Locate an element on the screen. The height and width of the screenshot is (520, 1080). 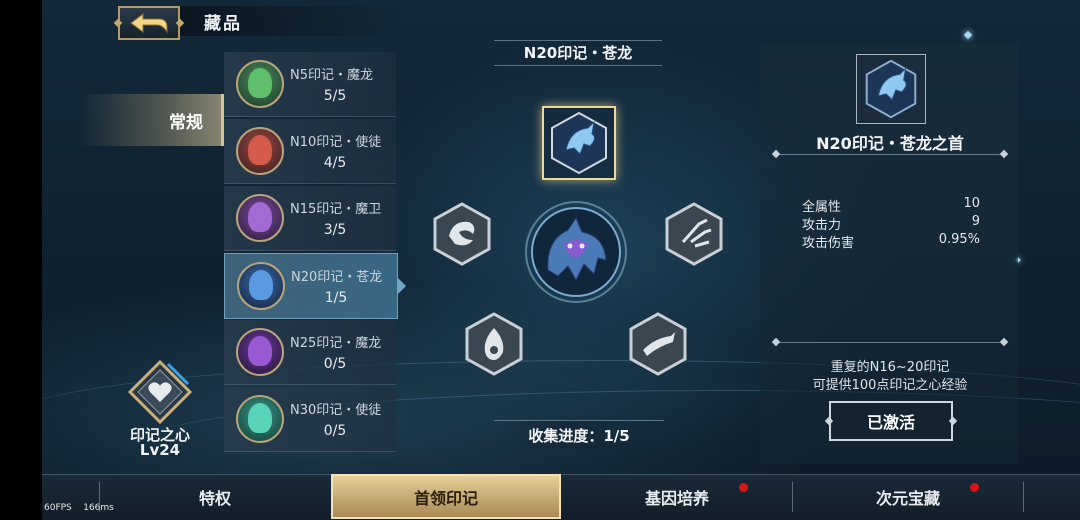
list-item: N10印记・使徒 4/5 is located at coordinates (310, 151).